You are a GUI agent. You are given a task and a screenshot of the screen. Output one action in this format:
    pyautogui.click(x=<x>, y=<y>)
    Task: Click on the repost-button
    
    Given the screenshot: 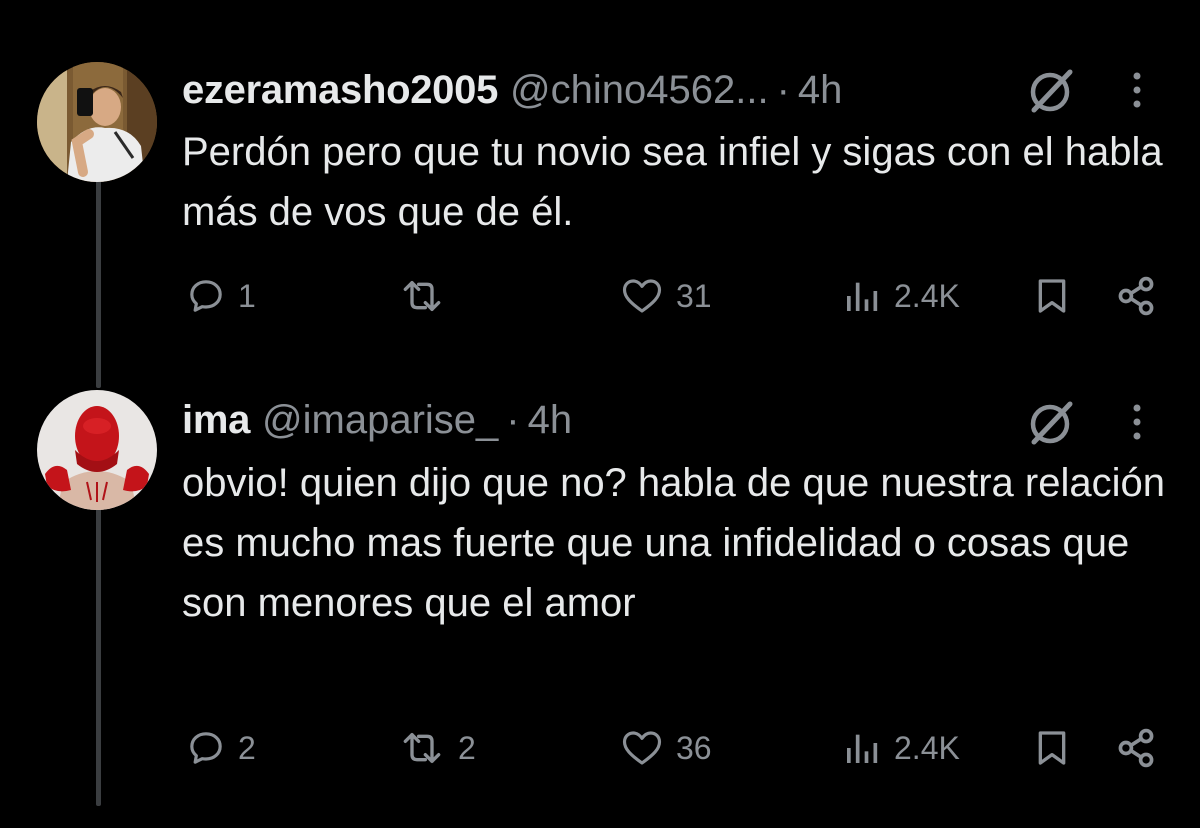 What is the action you would take?
    pyautogui.click(x=428, y=296)
    